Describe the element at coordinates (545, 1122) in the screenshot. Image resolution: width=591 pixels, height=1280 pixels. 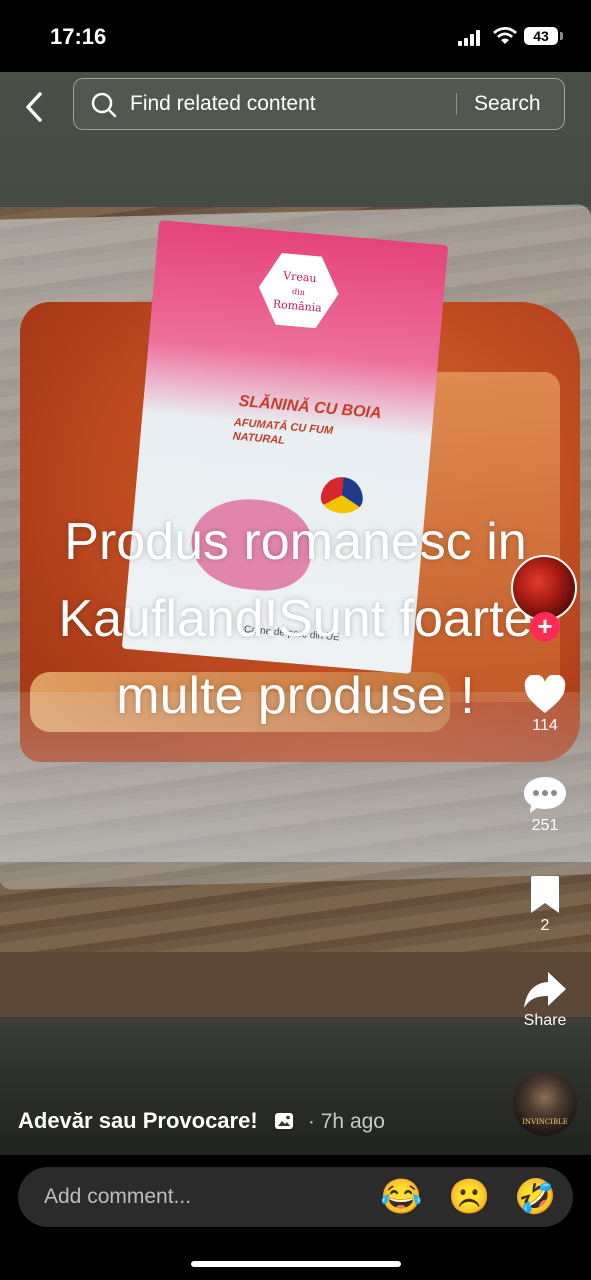
I see `music-disc-label: INVINCIBLE` at that location.